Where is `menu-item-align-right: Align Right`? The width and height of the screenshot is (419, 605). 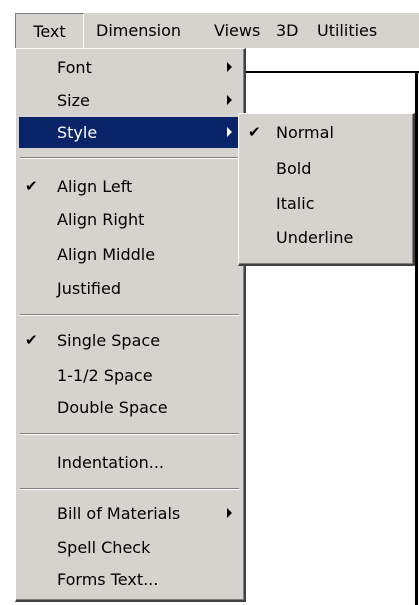 menu-item-align-right: Align Right is located at coordinates (129, 219).